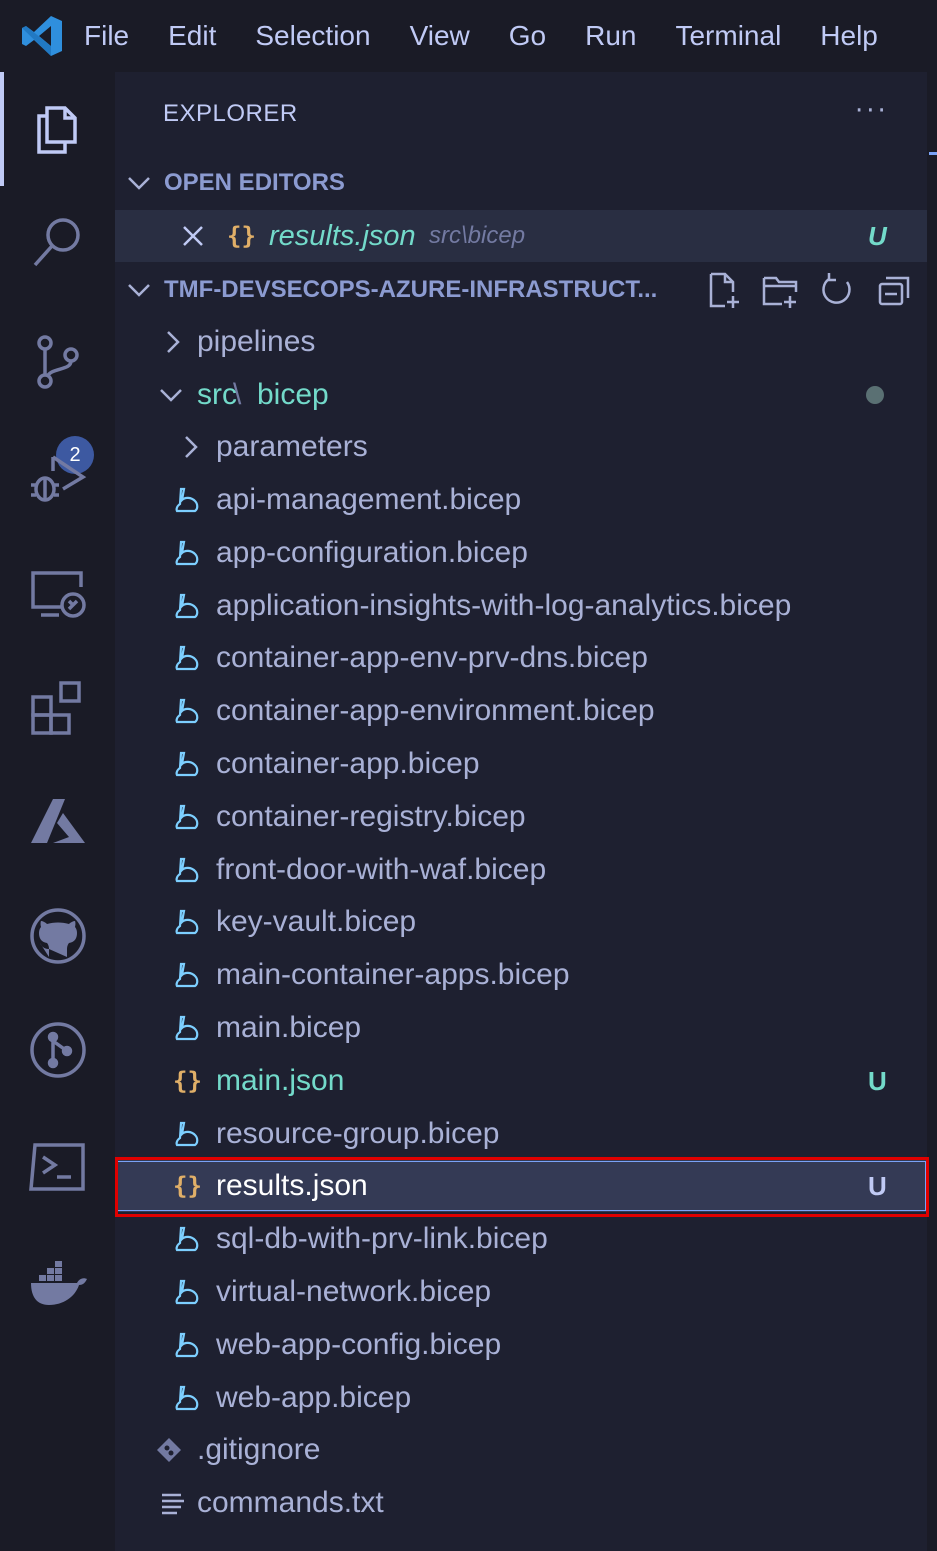  I want to click on file-row: front-door-with-waf.bicep, so click(521, 870).